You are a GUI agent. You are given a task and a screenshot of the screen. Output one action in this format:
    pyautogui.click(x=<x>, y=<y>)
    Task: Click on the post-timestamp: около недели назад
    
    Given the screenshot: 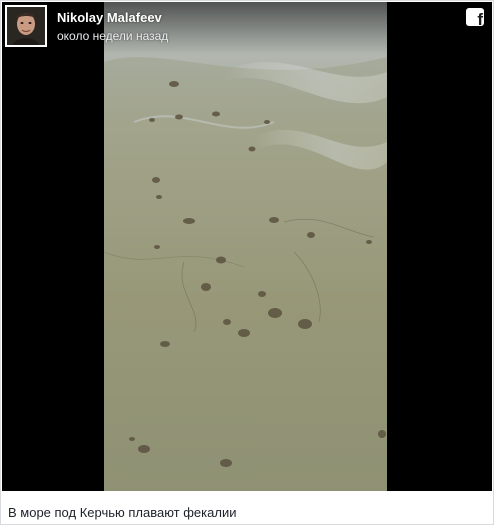 What is the action you would take?
    pyautogui.click(x=112, y=36)
    